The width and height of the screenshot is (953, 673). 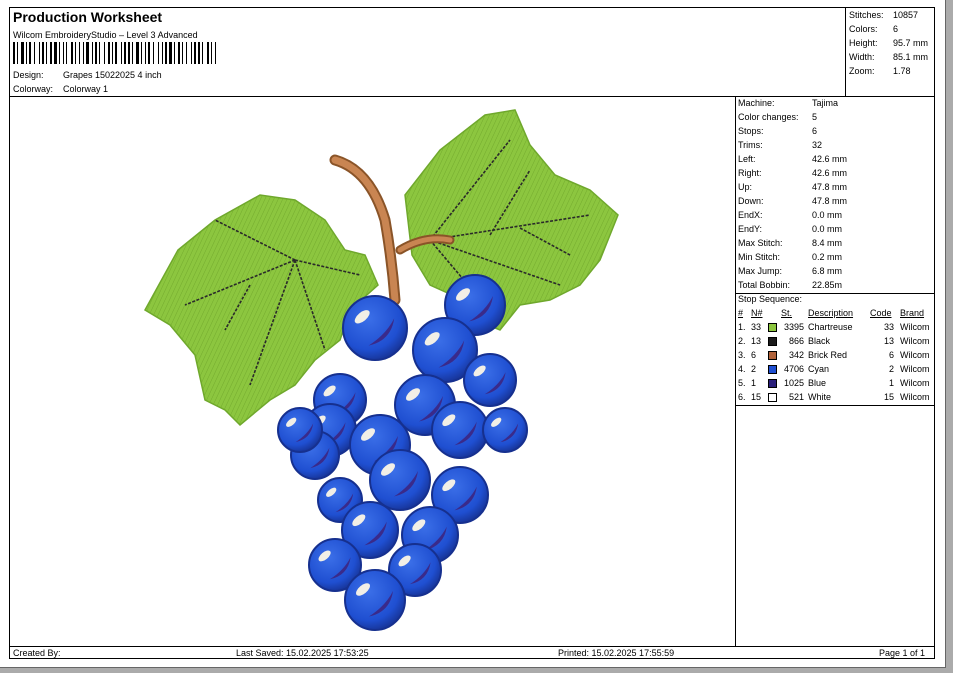 What do you see at coordinates (911, 43) in the screenshot?
I see `summary-value: 95.7 mm` at bounding box center [911, 43].